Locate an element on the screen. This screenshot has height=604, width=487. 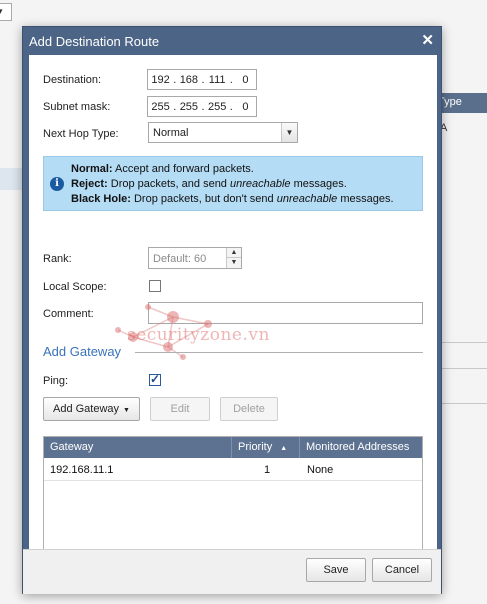
destination-octet-1: 192 is located at coordinates (160, 80).